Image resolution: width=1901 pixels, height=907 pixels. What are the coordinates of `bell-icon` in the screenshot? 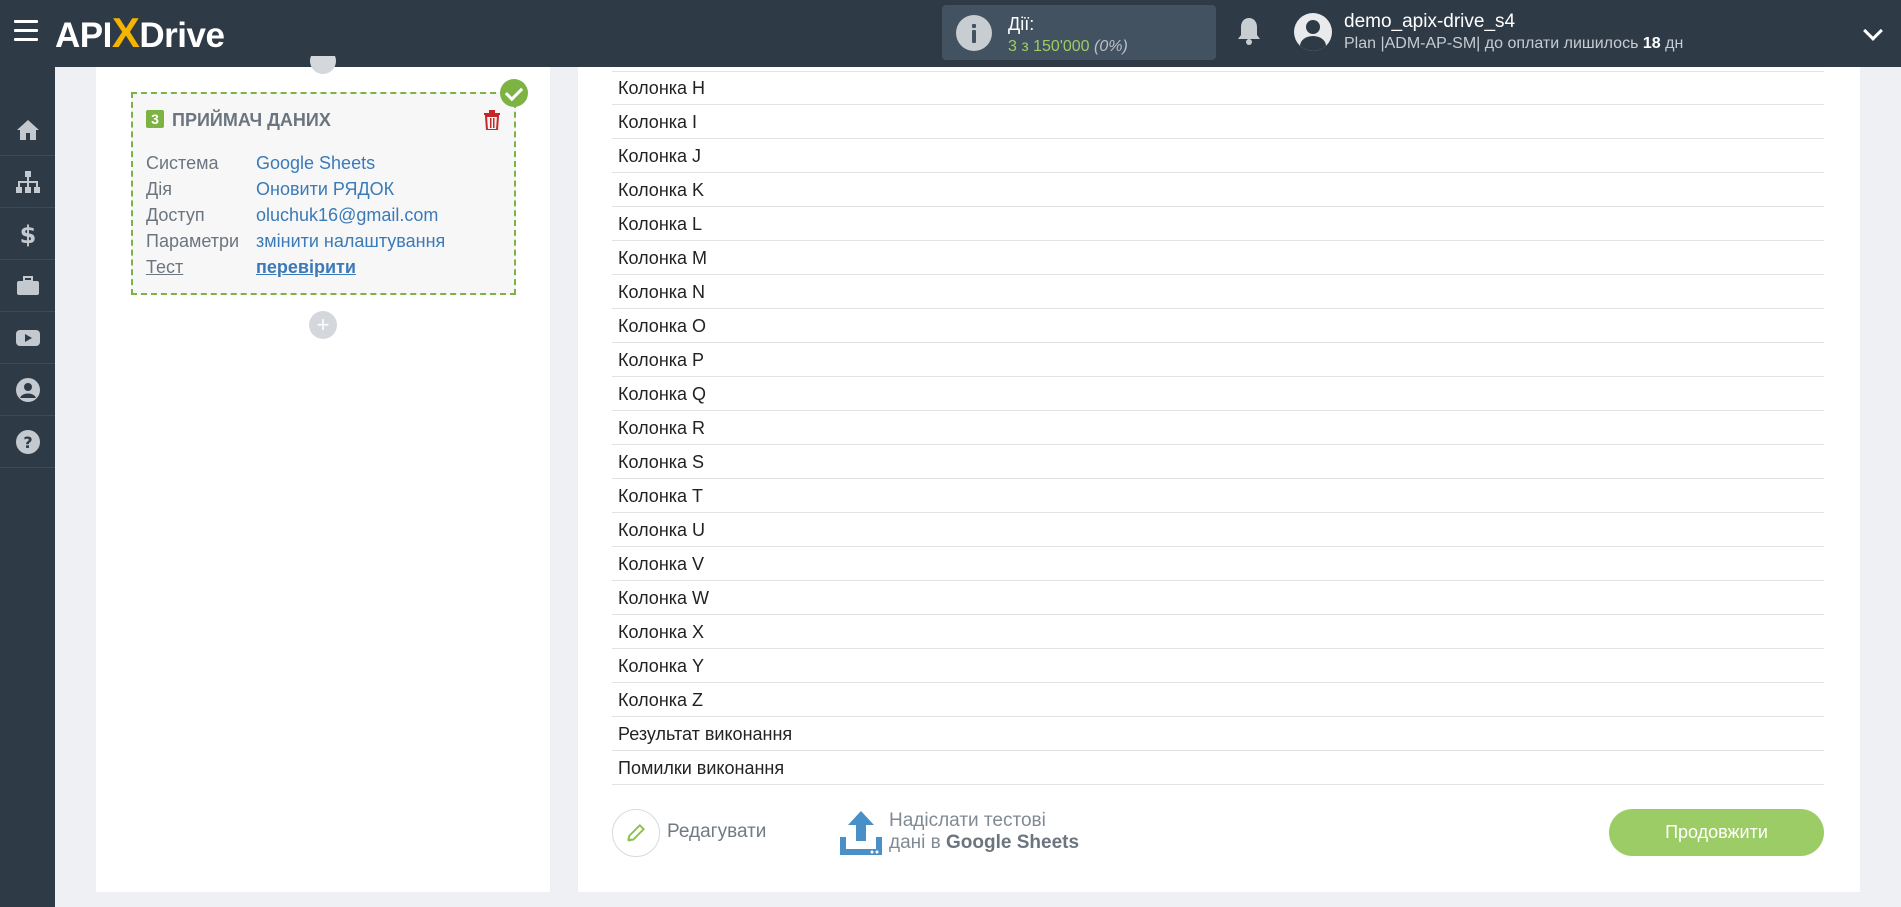 It's located at (1249, 31).